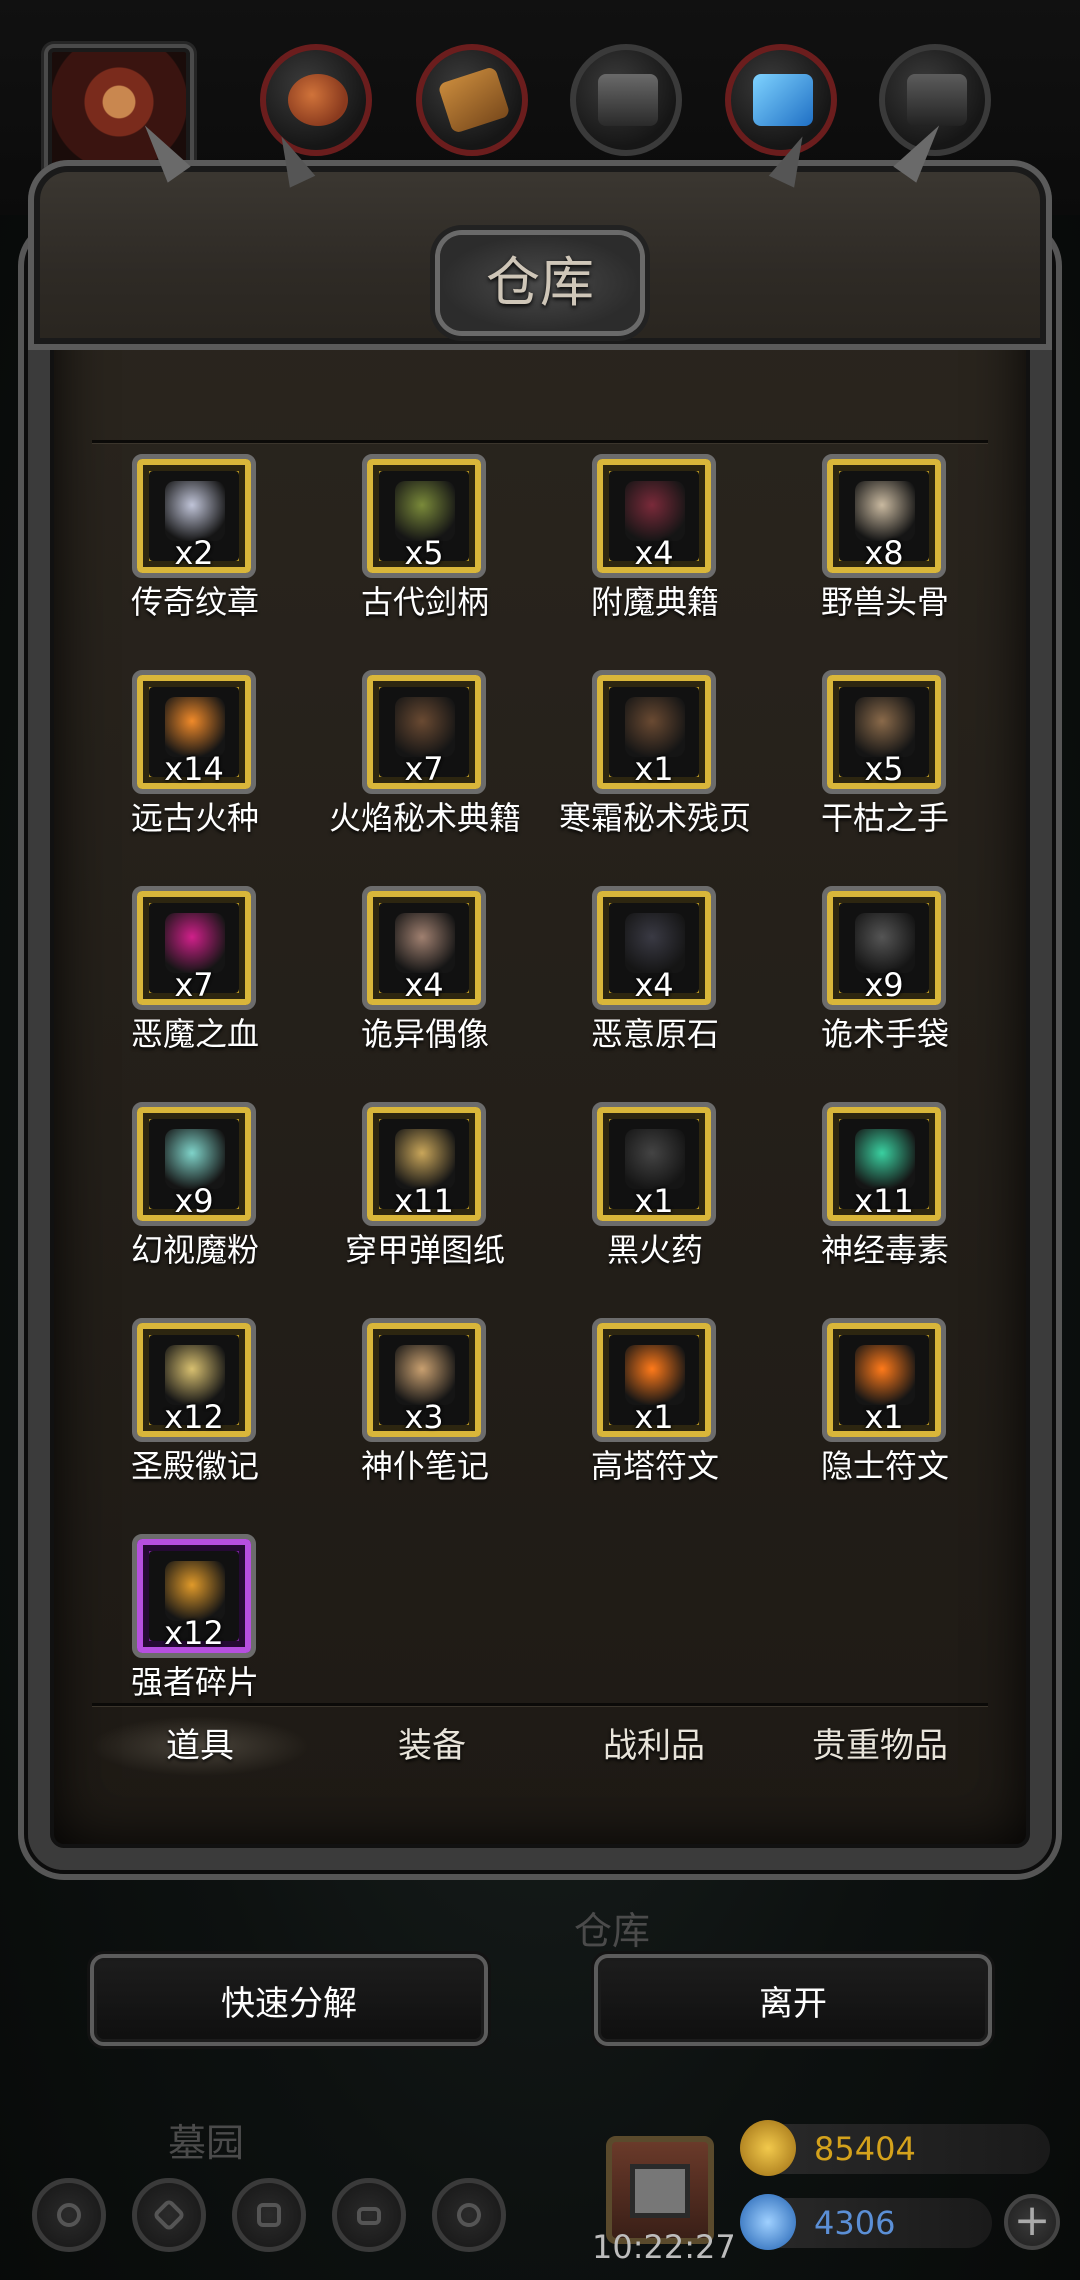 This screenshot has height=2280, width=1080. Describe the element at coordinates (884, 1466) in the screenshot. I see `item-name: 隐士符文` at that location.